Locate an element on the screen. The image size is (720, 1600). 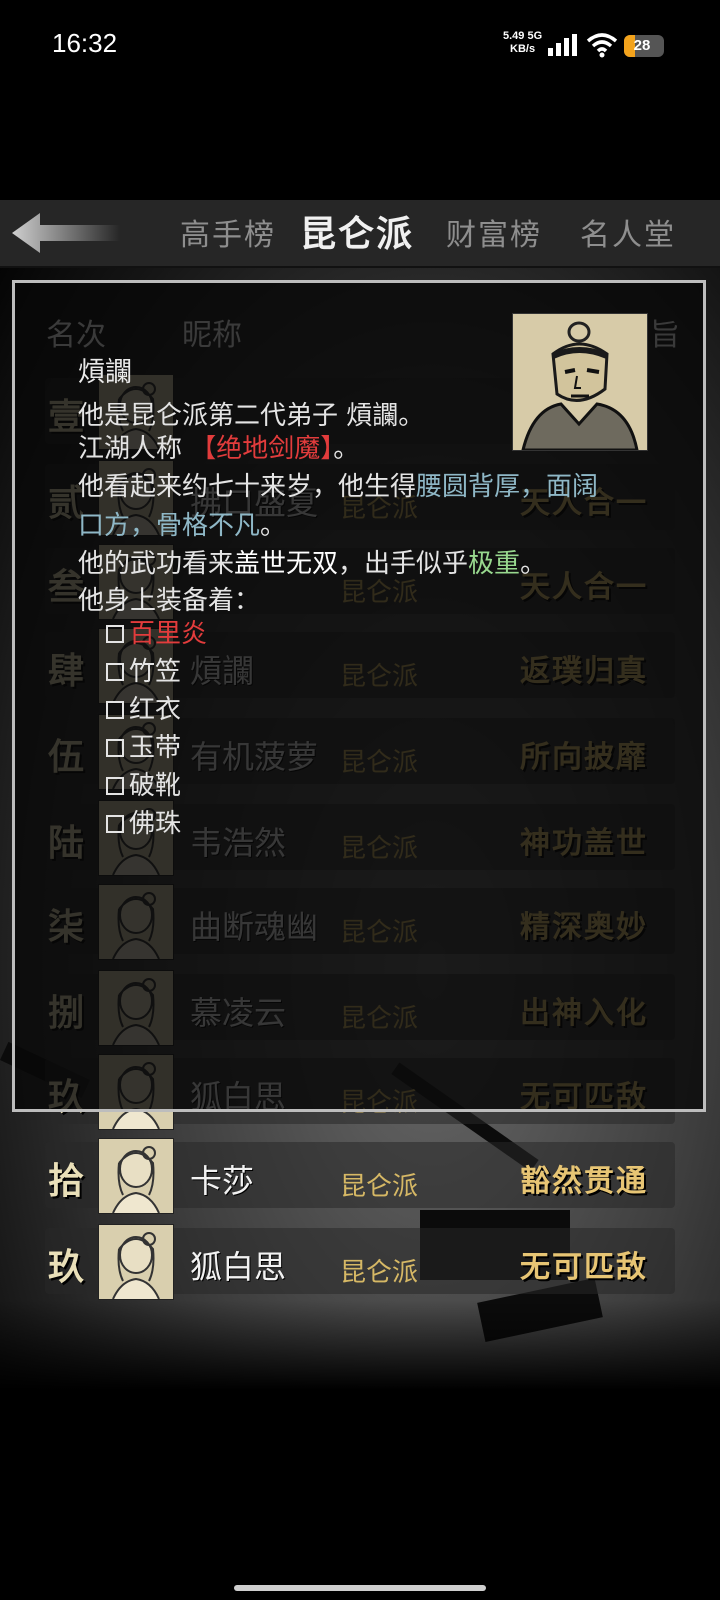
wifi-icon is located at coordinates (602, 45).